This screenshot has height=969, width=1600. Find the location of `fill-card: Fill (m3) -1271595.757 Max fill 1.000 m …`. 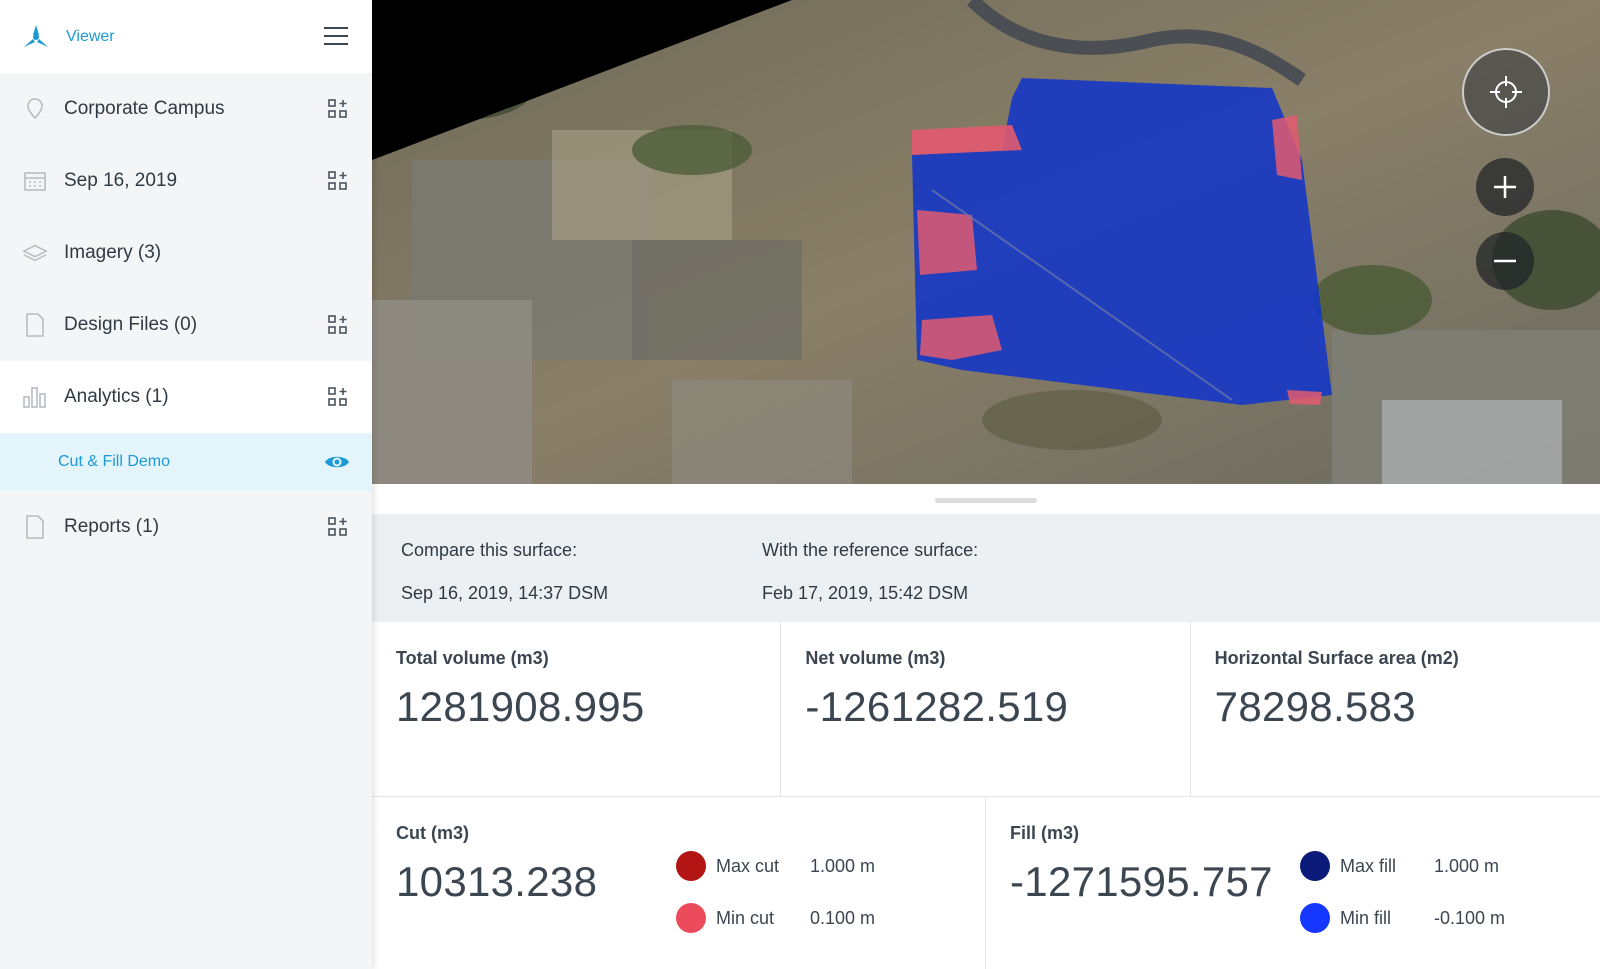

fill-card: Fill (m3) -1271595.757 Max fill 1.000 m … is located at coordinates (1293, 883).